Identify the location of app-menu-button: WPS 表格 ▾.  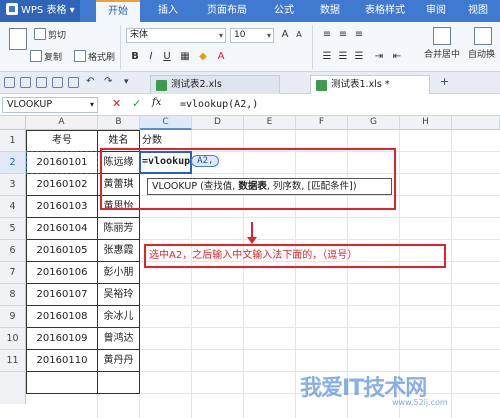
(40, 11).